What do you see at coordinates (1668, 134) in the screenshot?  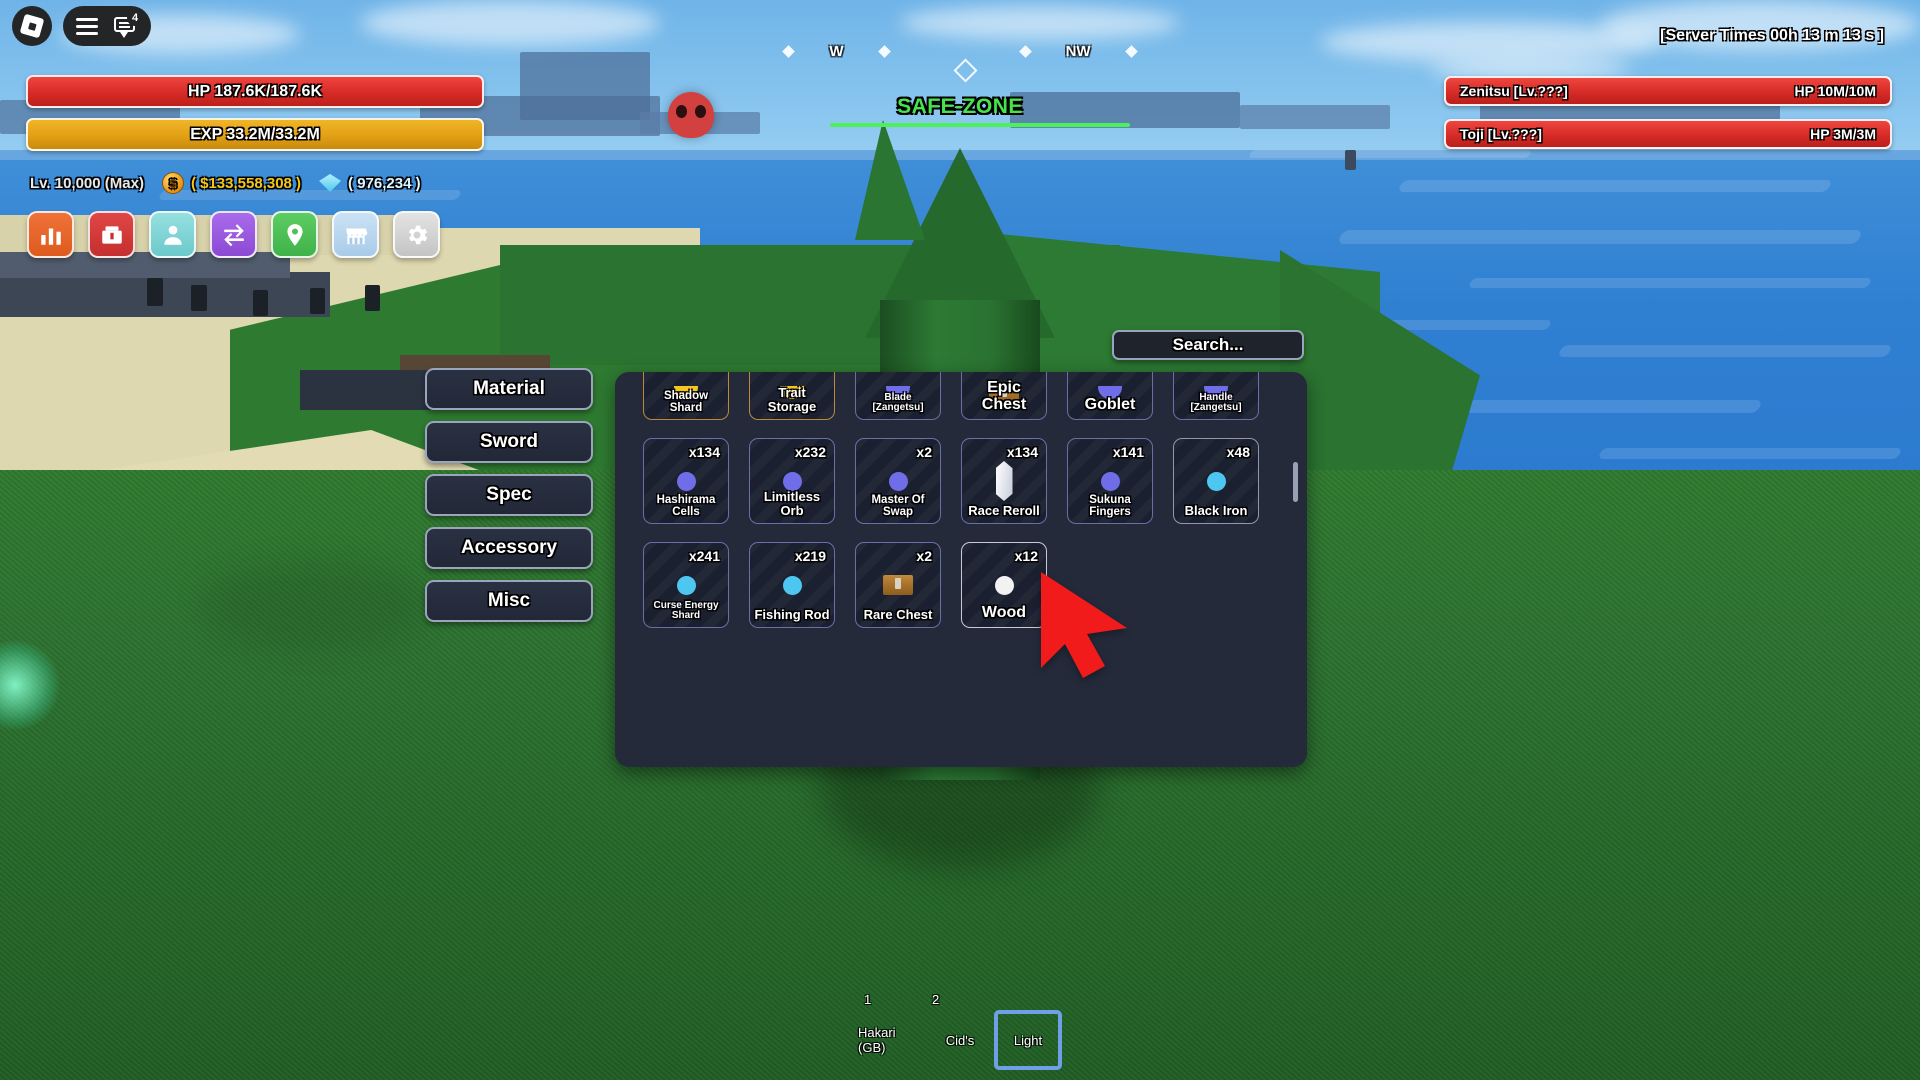 I see `enemy-health-bar: Toji [Lv.???] HP 3M/3M` at bounding box center [1668, 134].